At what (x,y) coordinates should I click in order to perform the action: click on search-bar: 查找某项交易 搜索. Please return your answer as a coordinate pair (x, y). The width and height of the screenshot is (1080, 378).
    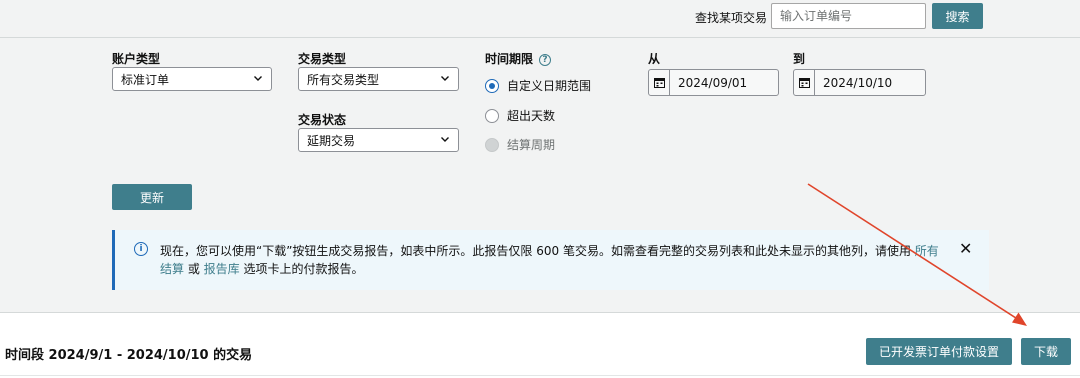
    Looking at the image, I should click on (540, 19).